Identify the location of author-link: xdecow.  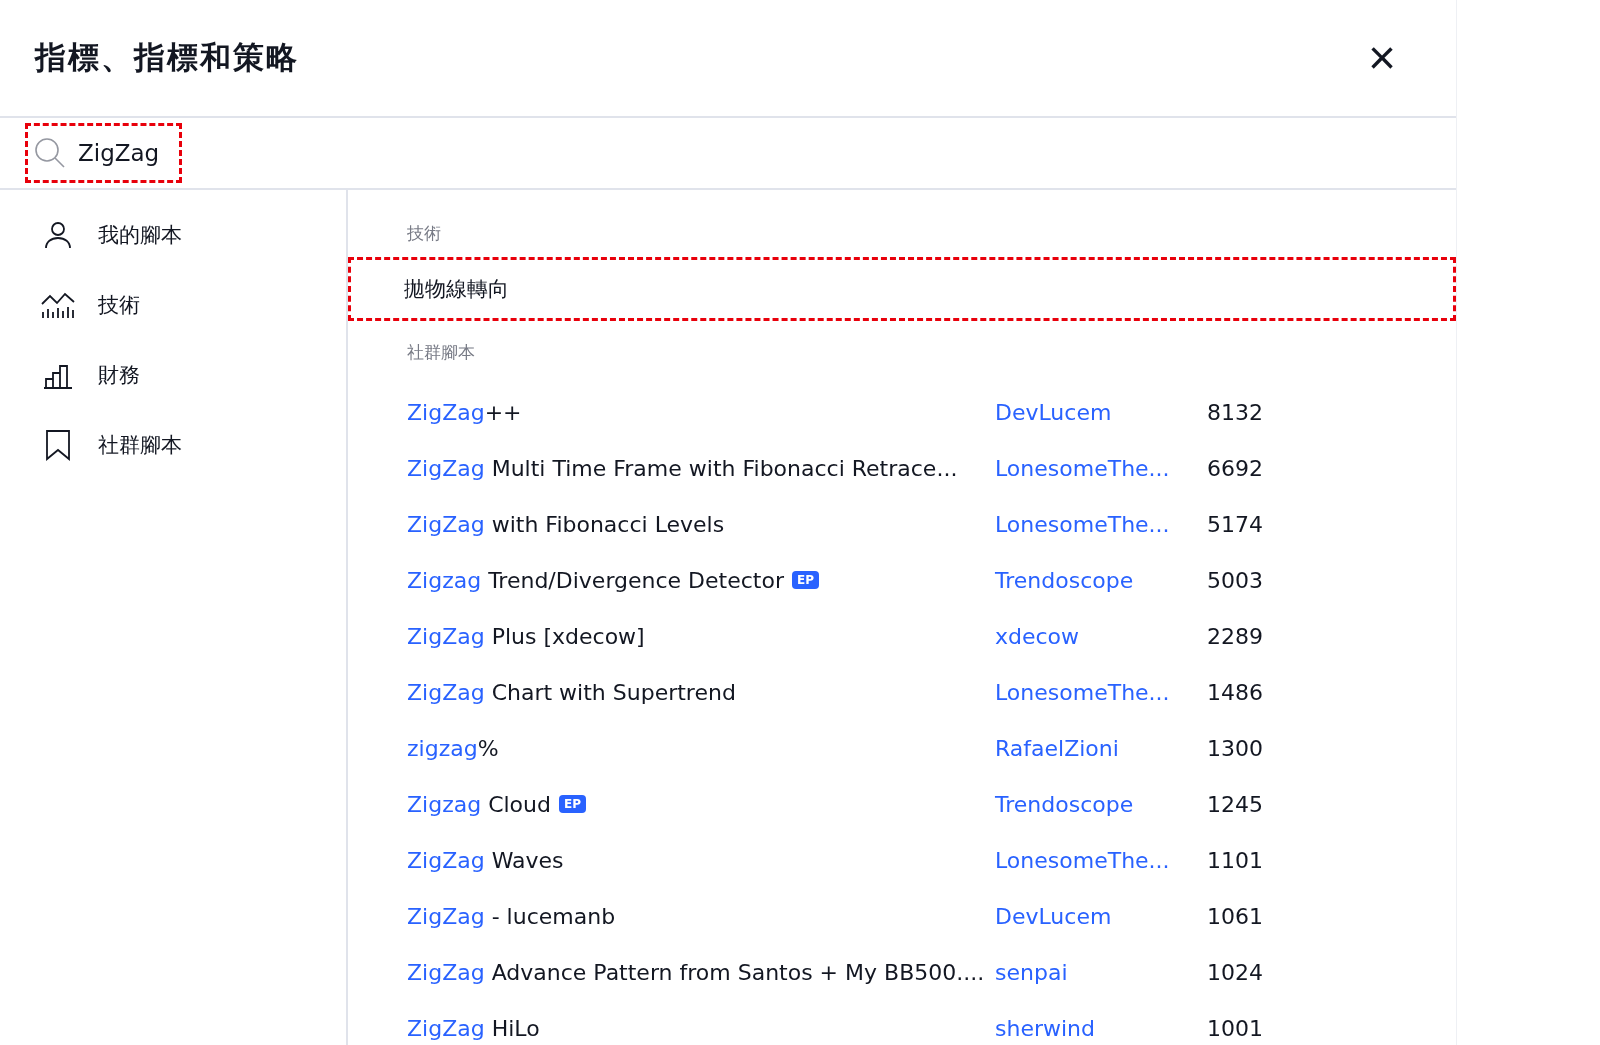
(1101, 636).